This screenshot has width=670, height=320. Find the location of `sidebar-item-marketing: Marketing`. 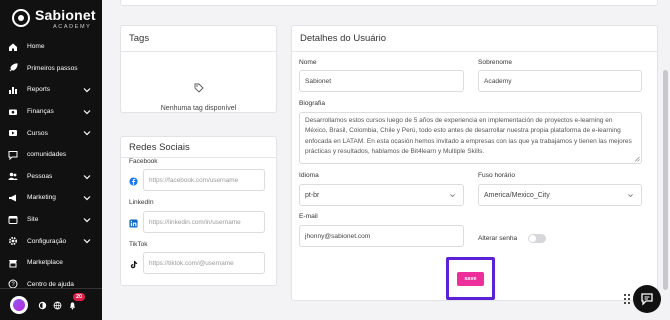

sidebar-item-marketing: Marketing is located at coordinates (51, 198).